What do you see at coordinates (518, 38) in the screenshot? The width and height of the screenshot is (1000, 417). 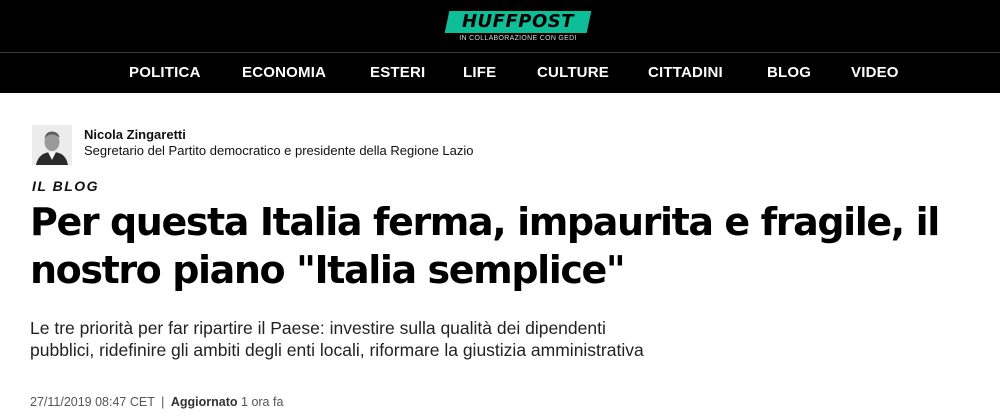 I see `logo-subtitle: IN COLLABORAZIONE CON GEDI` at bounding box center [518, 38].